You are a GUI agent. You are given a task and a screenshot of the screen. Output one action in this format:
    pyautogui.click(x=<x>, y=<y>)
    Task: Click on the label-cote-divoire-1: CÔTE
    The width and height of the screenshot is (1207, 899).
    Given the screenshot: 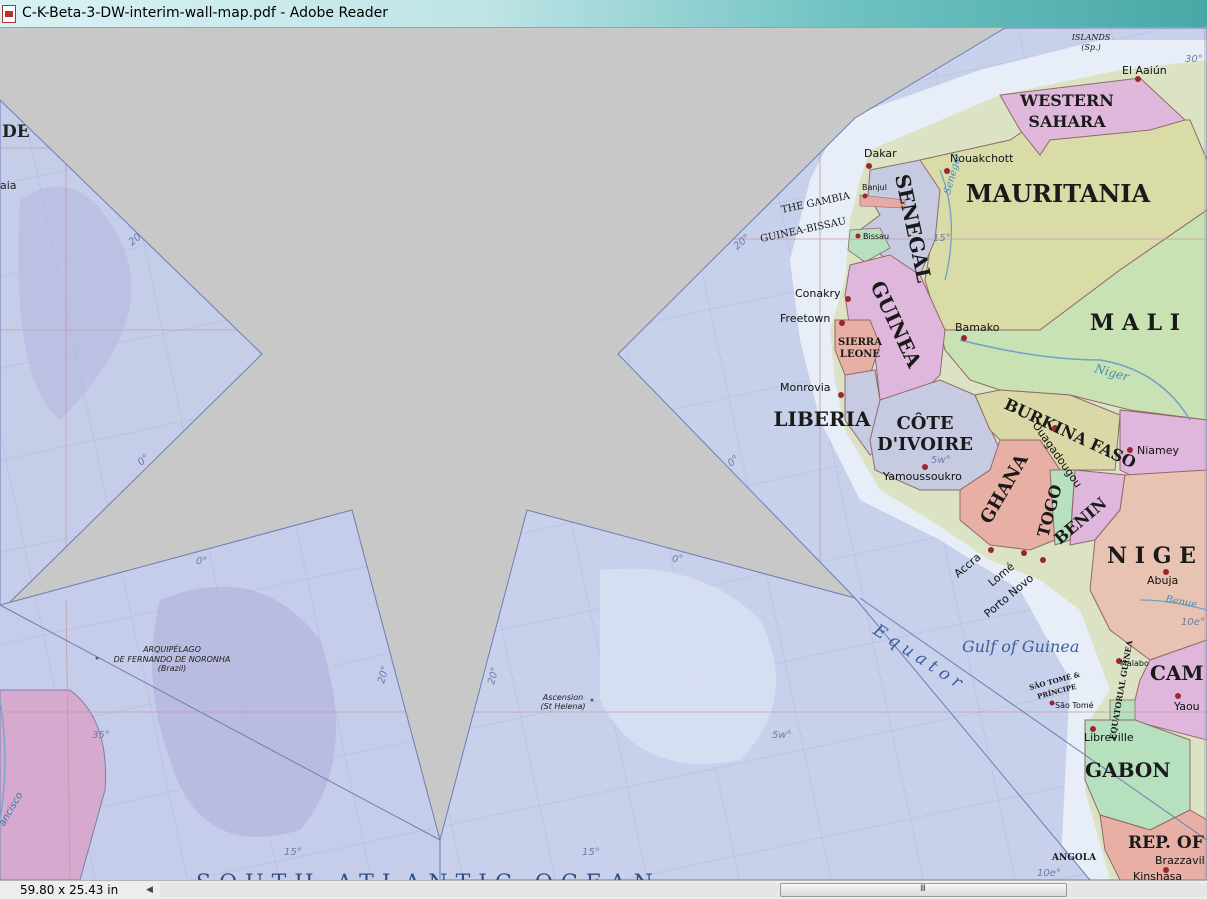 What is the action you would take?
    pyautogui.click(x=924, y=422)
    